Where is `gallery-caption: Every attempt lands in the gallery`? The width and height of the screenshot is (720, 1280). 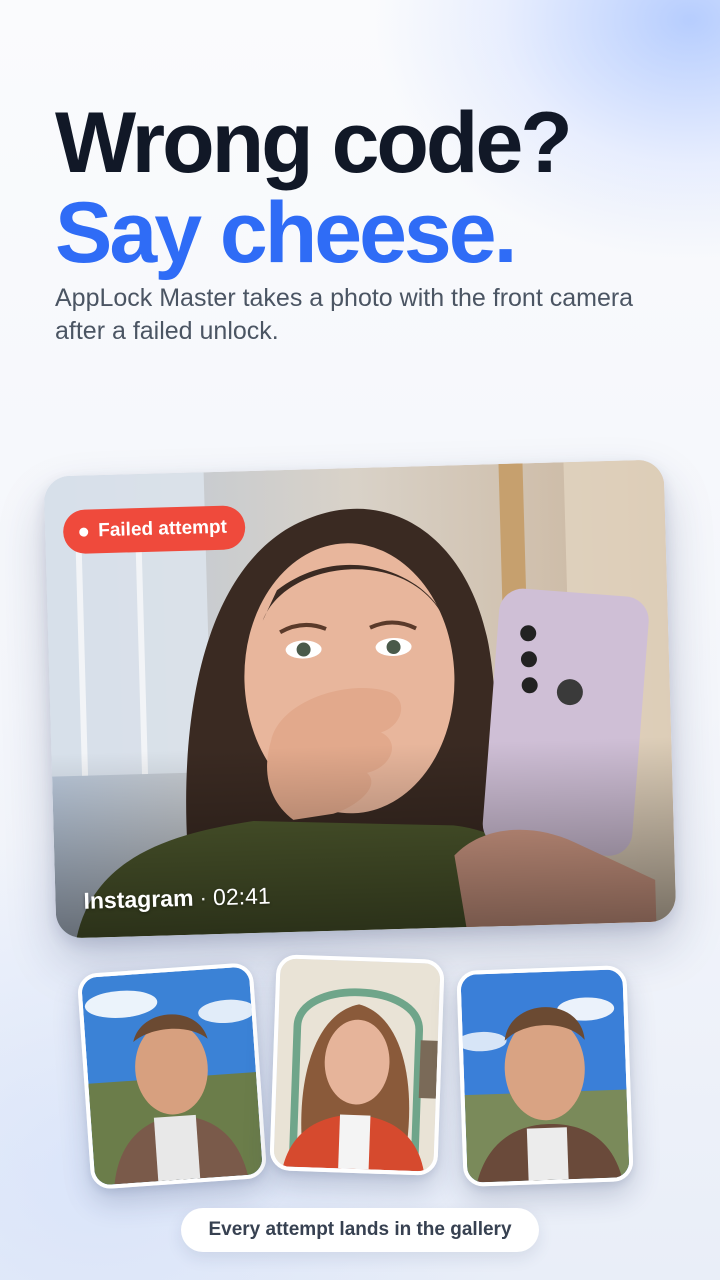
gallery-caption: Every attempt lands in the gallery is located at coordinates (360, 1230).